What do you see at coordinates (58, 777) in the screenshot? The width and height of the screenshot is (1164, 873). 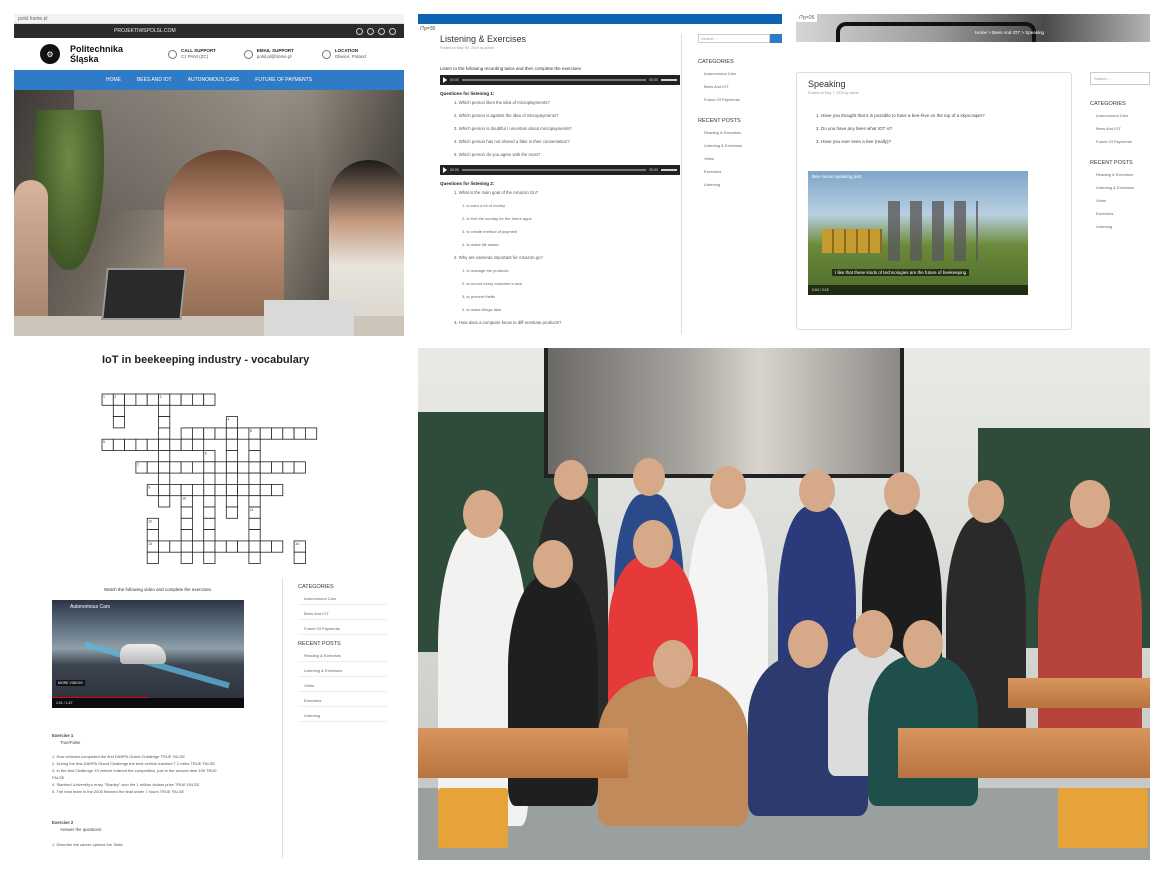 I see `tf-item: FALSE` at bounding box center [58, 777].